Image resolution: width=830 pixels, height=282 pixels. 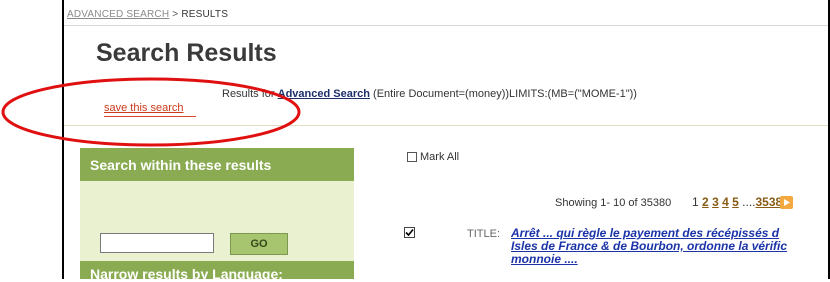 I want to click on breadcrumb-divider, so click(x=446, y=25).